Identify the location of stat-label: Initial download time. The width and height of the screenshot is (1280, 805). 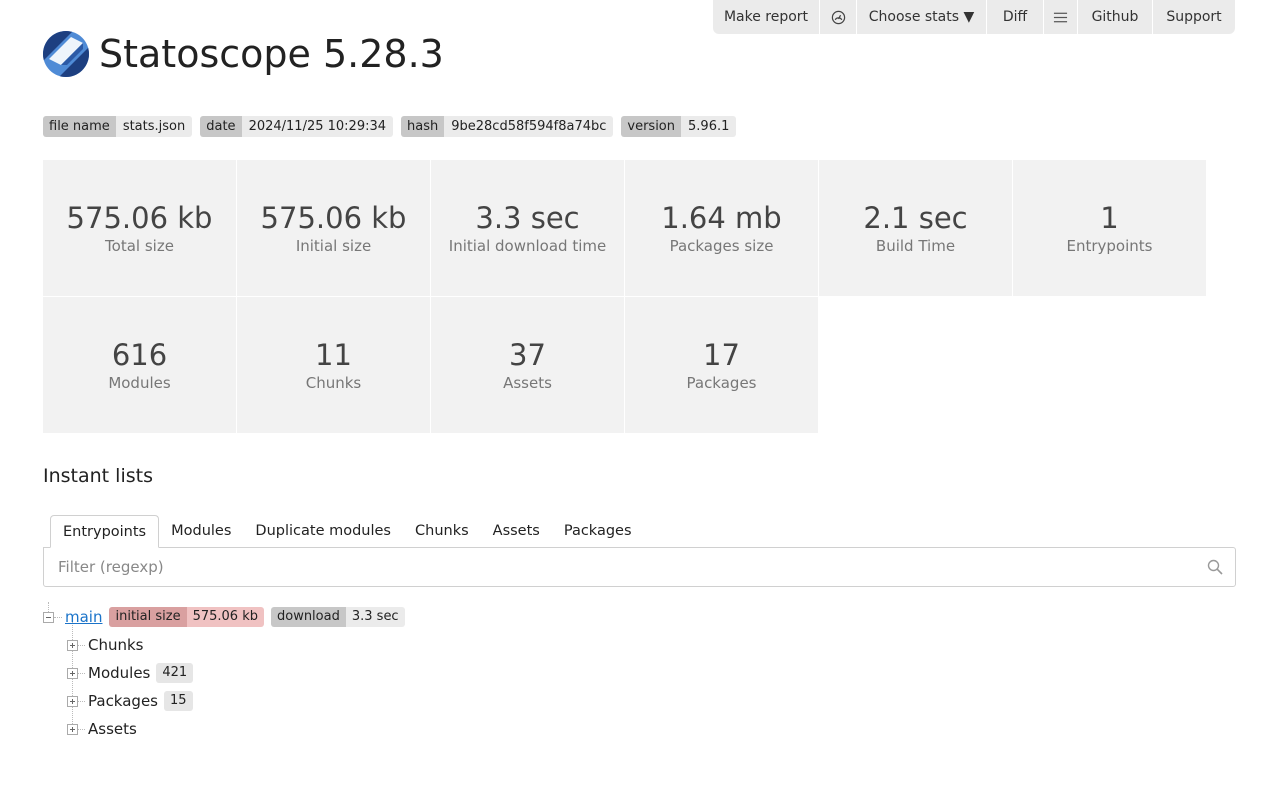
(527, 245).